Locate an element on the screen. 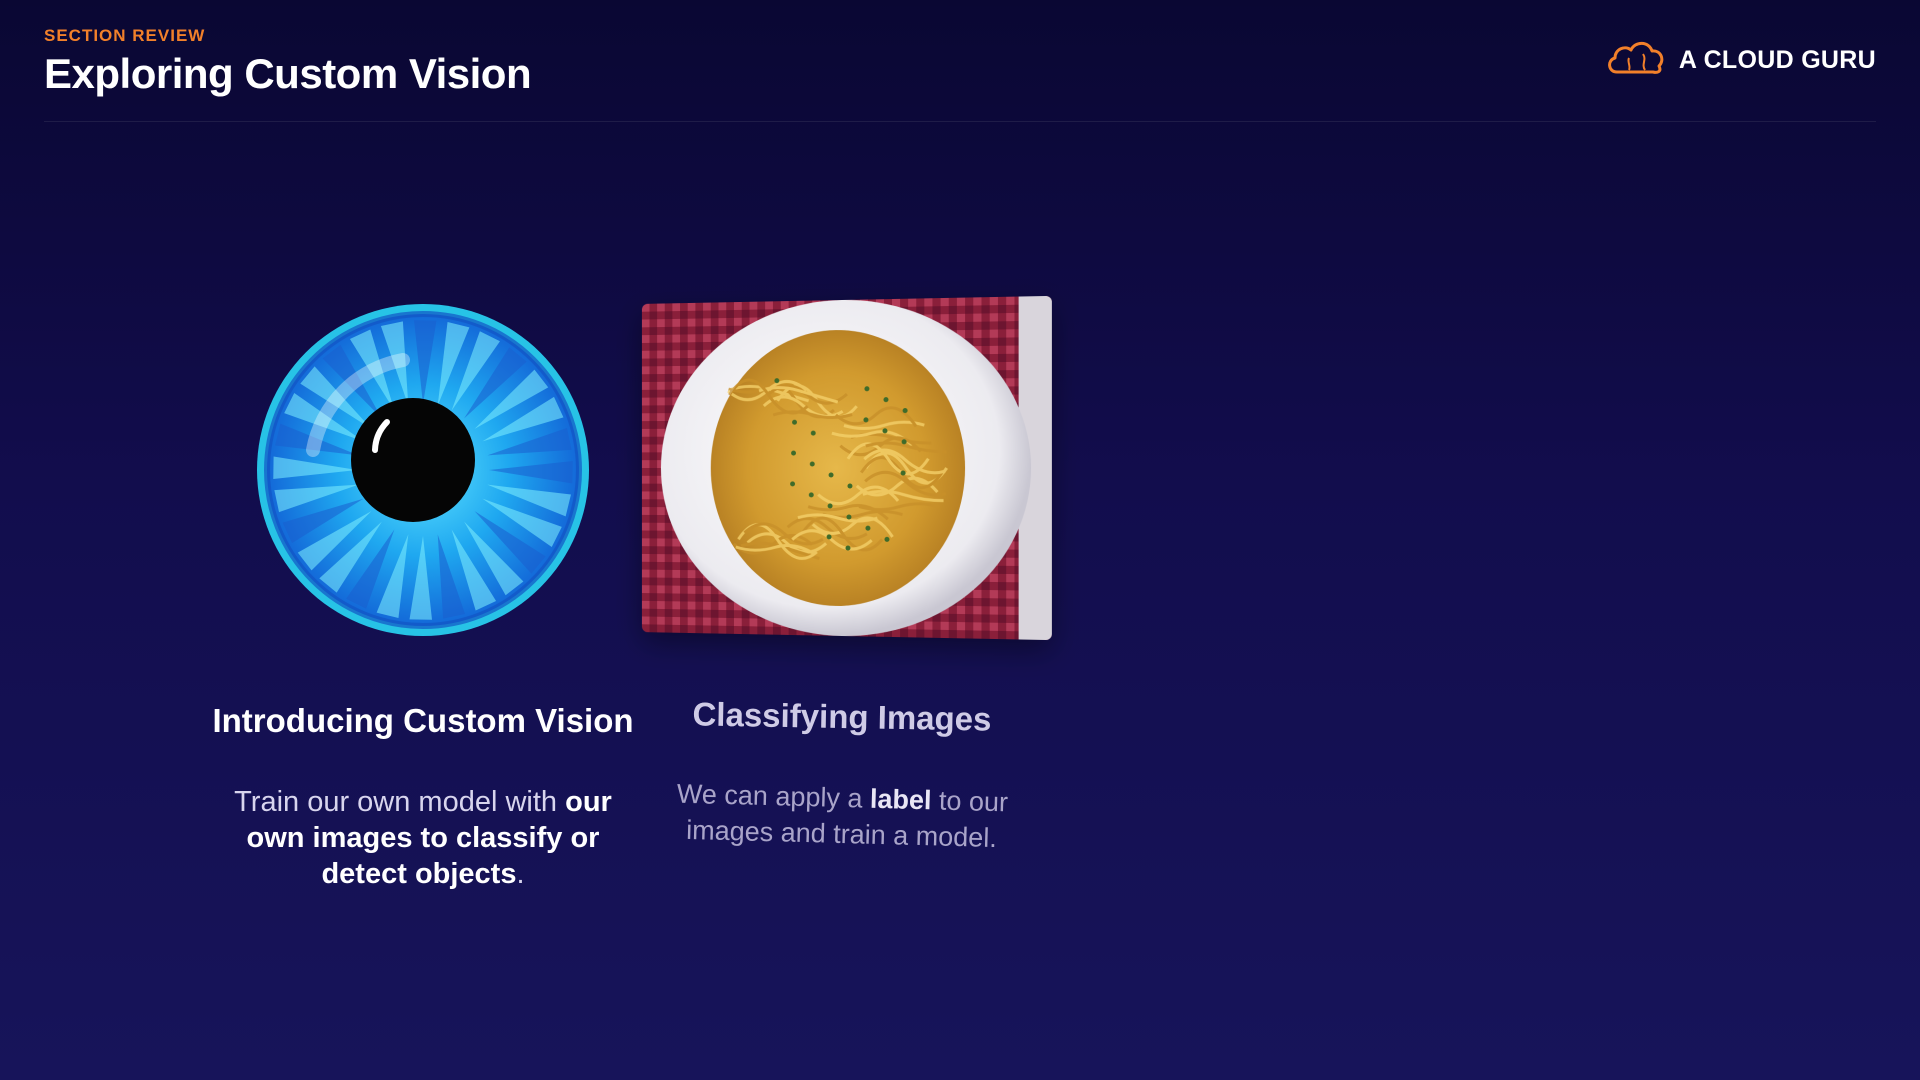 The width and height of the screenshot is (1920, 1080). body-text-end: . is located at coordinates (520, 874).